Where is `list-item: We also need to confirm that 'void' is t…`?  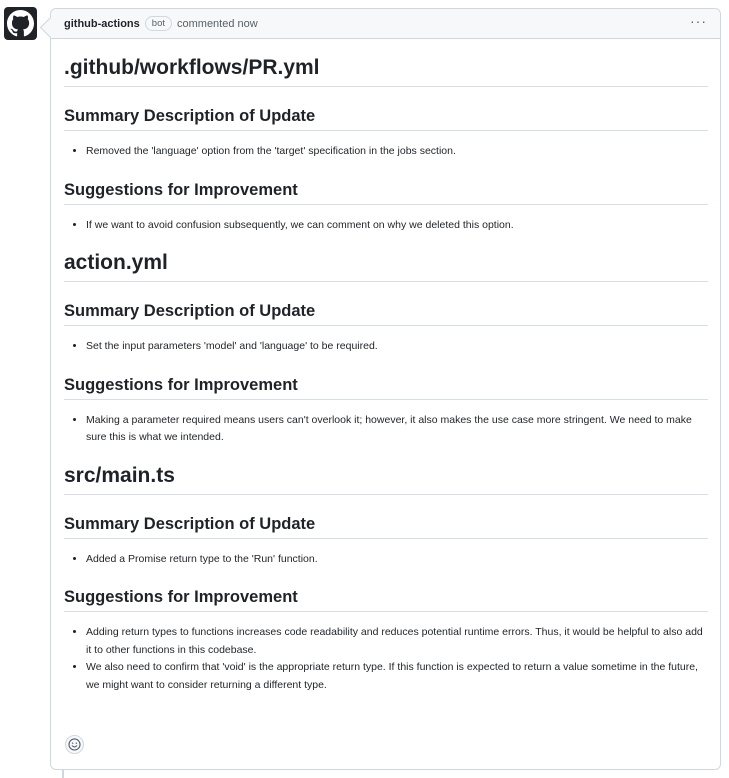 list-item: We also need to confirm that 'void' is t… is located at coordinates (397, 676).